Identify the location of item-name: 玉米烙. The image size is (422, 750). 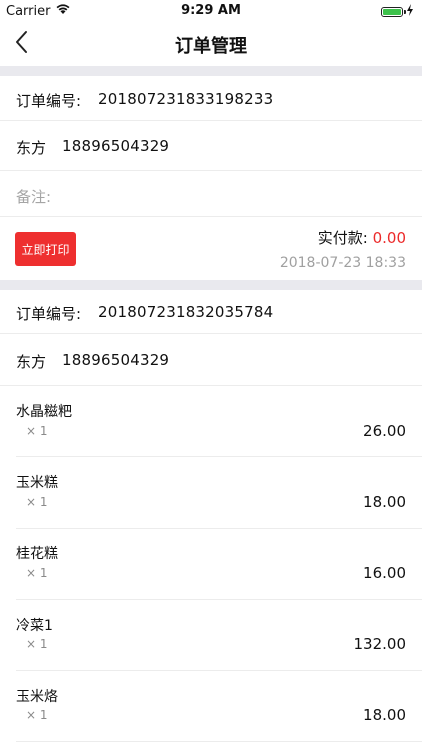
(37, 697).